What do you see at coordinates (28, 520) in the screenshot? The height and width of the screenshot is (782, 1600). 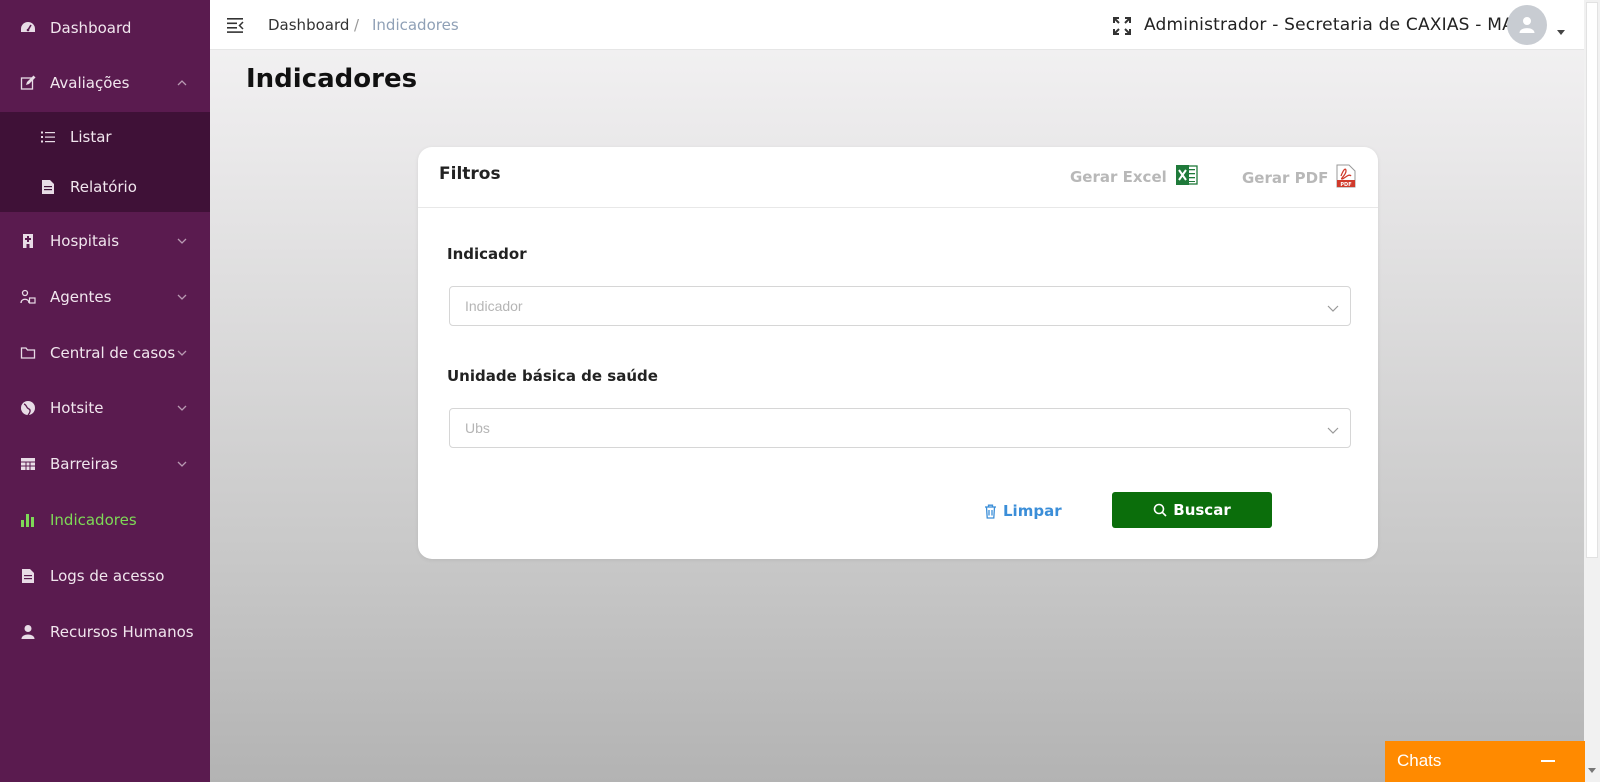 I see `bar-chart-icon` at bounding box center [28, 520].